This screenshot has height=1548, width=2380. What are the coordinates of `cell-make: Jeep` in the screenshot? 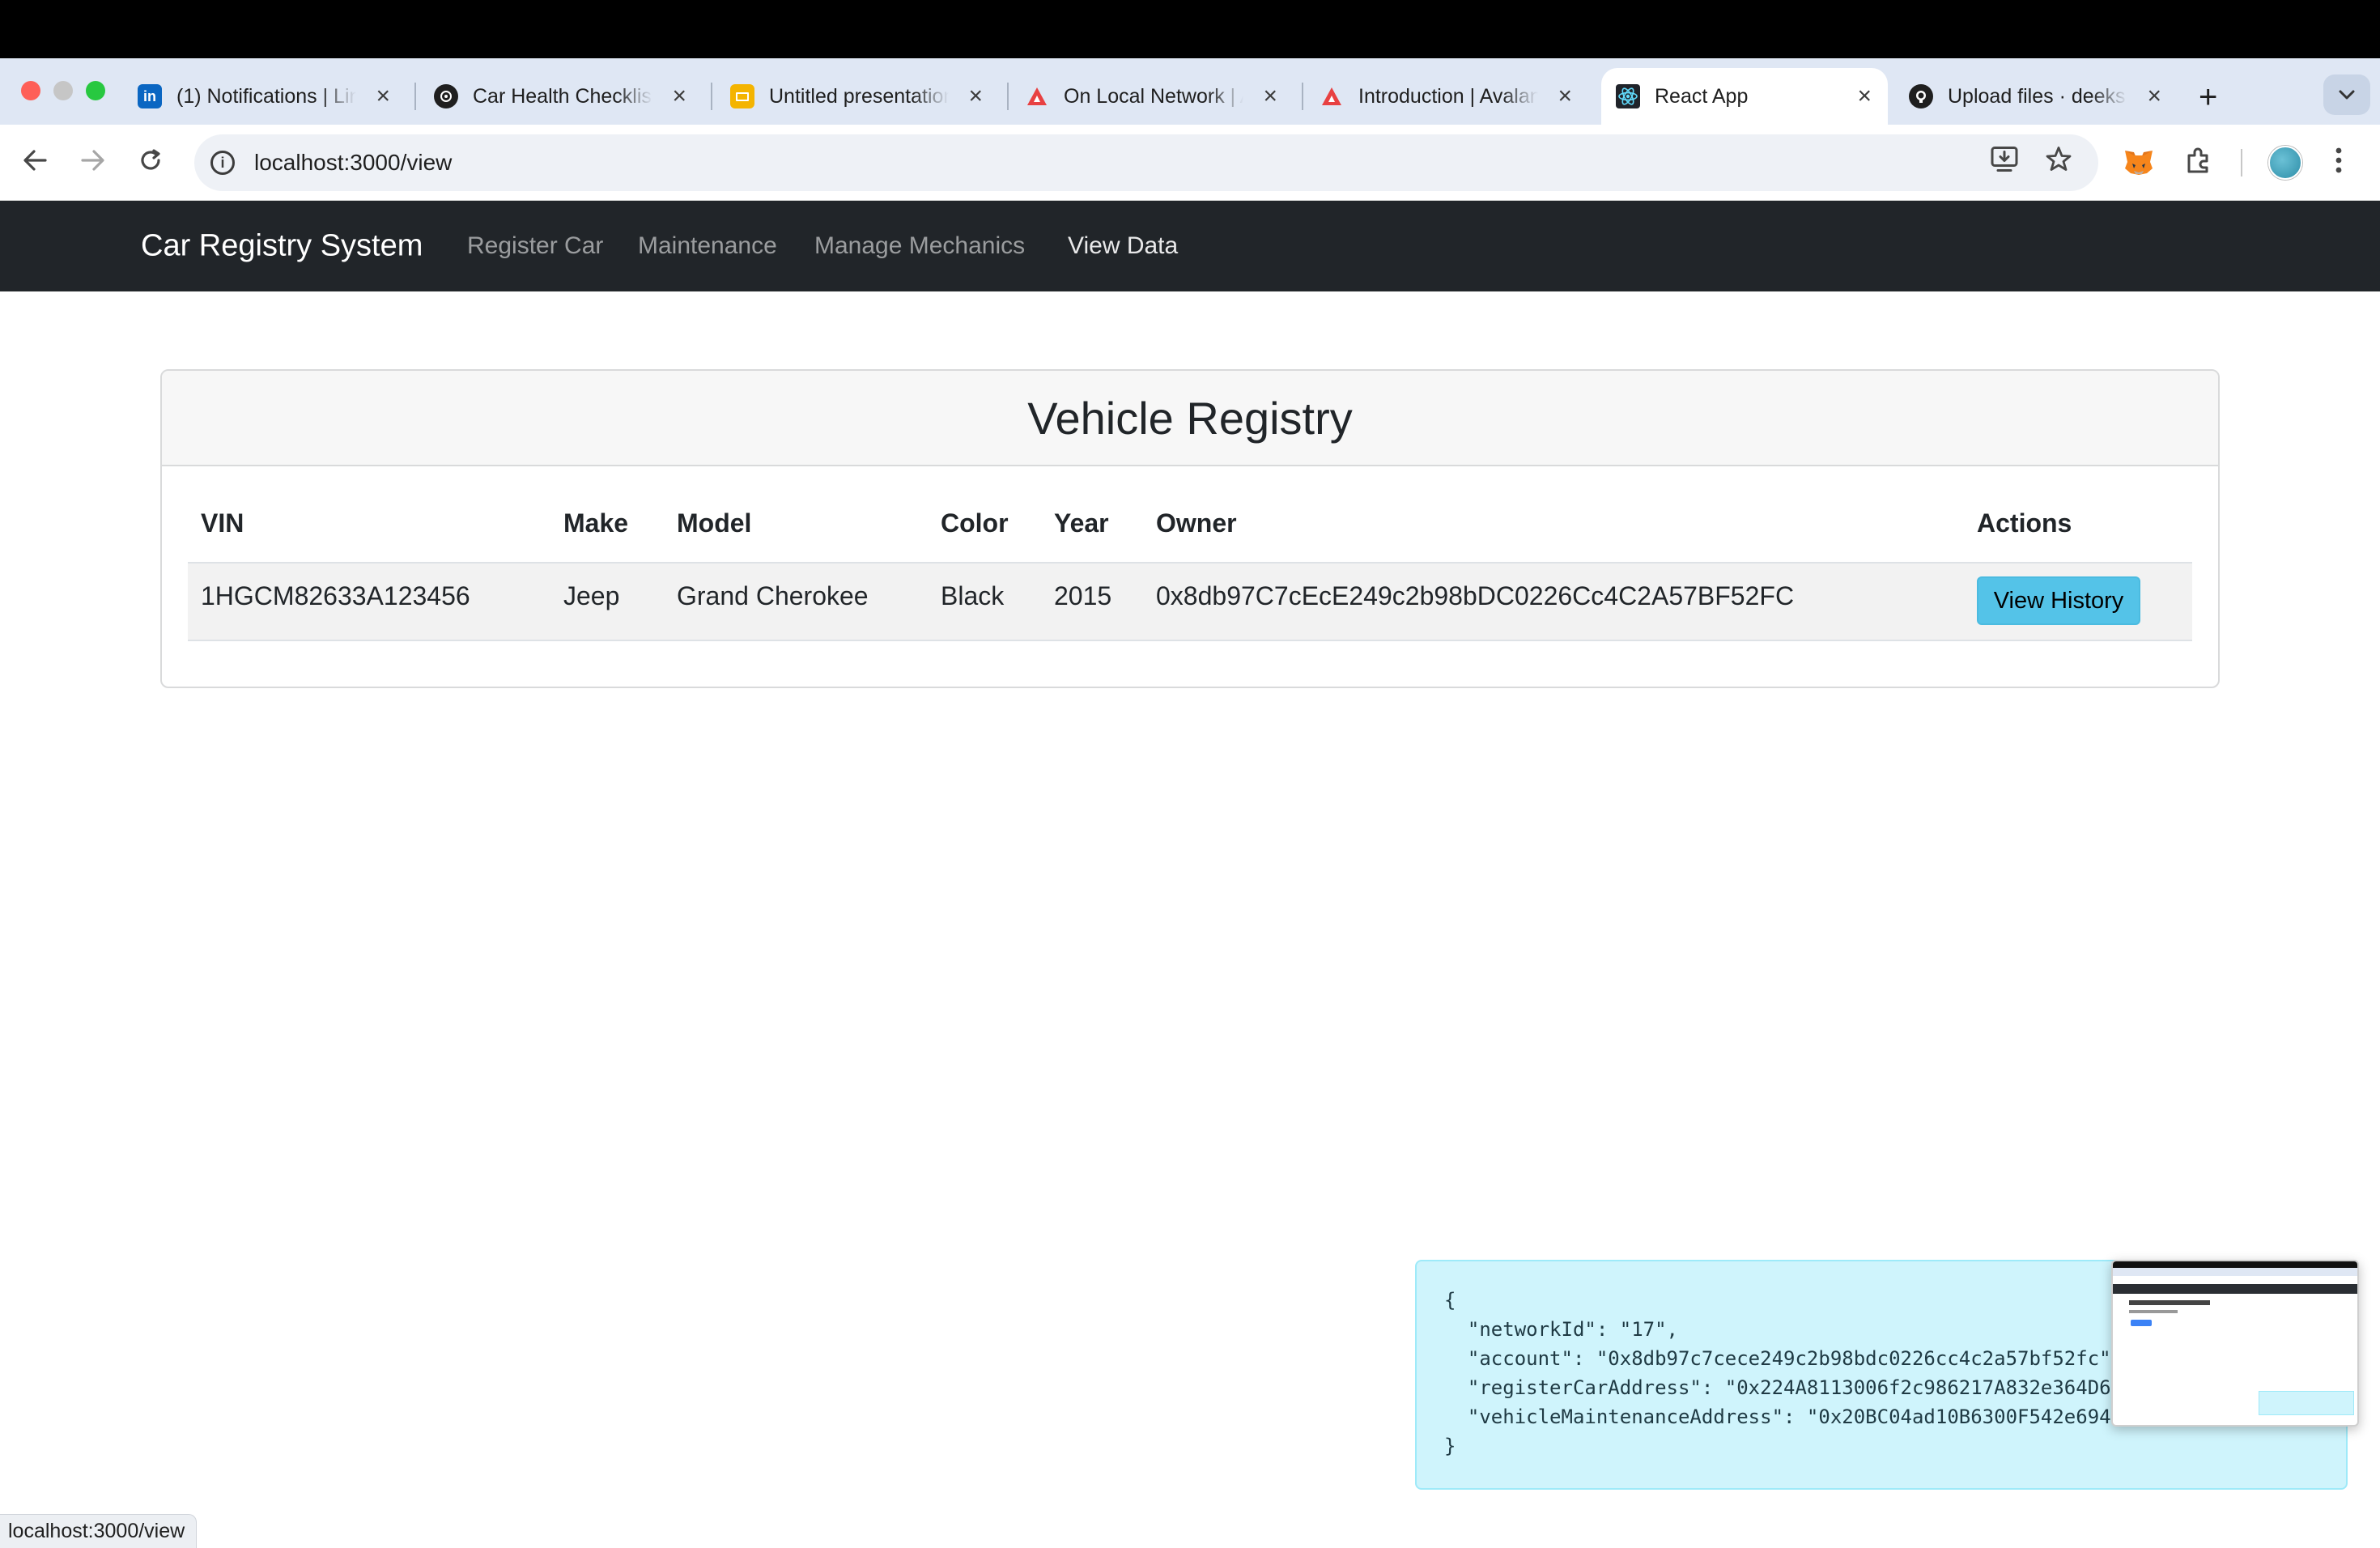 It's located at (592, 595).